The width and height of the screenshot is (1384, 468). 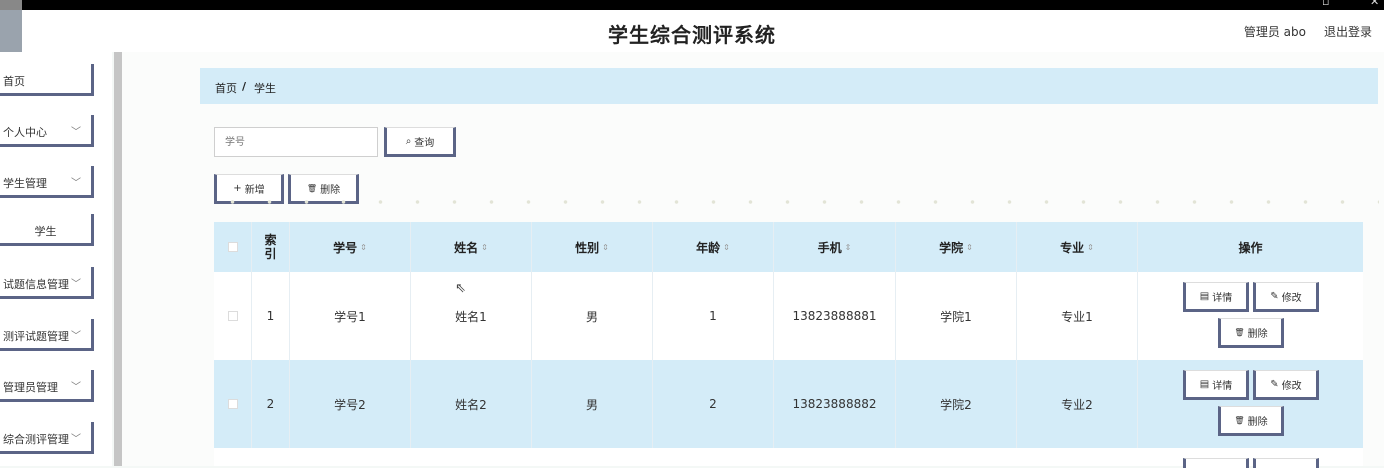 I want to click on table-header: 索 引 学号 ⇕ 姓名 ⇕ 性别 ⇕ 年龄 ⇕ 手机 ⇕ 学院 ⇕ 专业 ⇕ 操作, so click(x=788, y=247).